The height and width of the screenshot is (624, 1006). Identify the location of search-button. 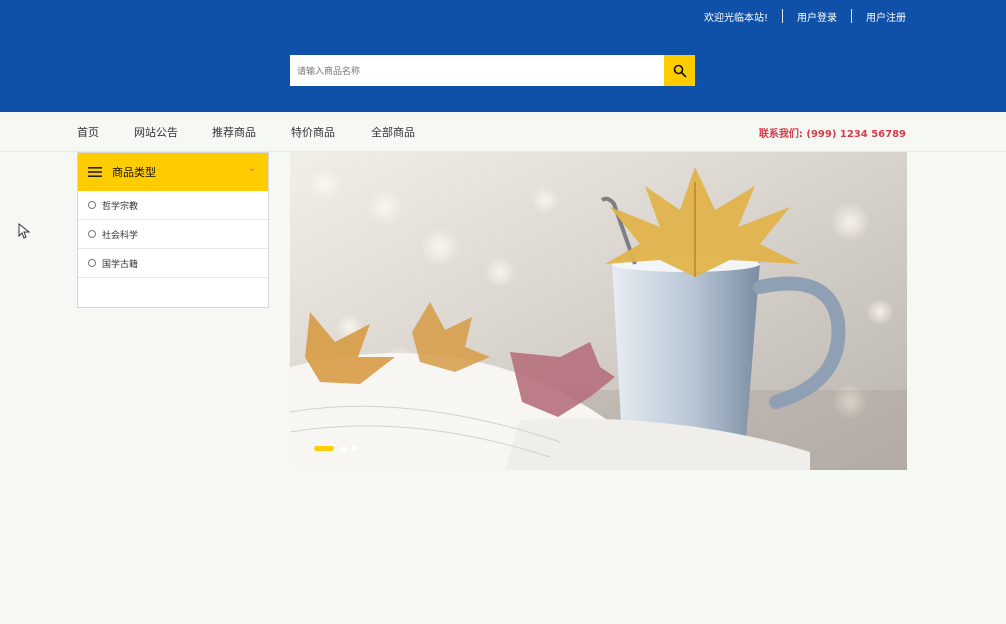
(679, 70).